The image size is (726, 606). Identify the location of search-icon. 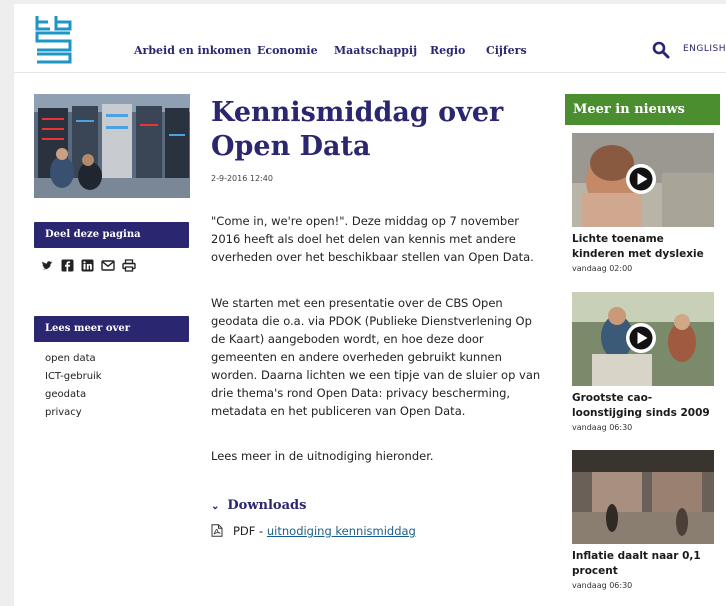
(661, 50).